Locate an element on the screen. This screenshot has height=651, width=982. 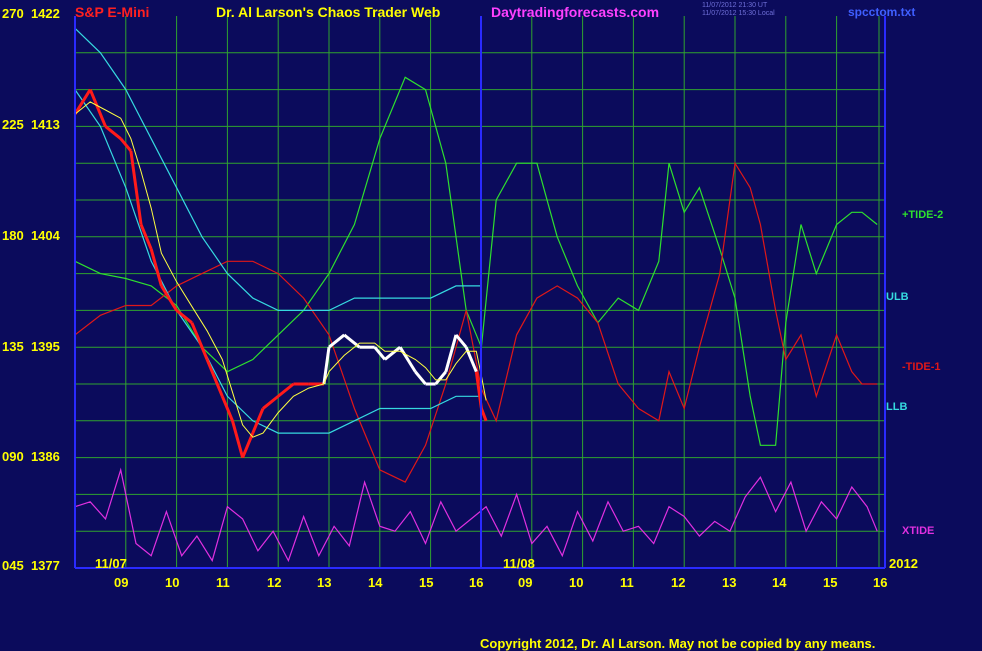
y-label-1422: 270 1422 is located at coordinates (31, 13).